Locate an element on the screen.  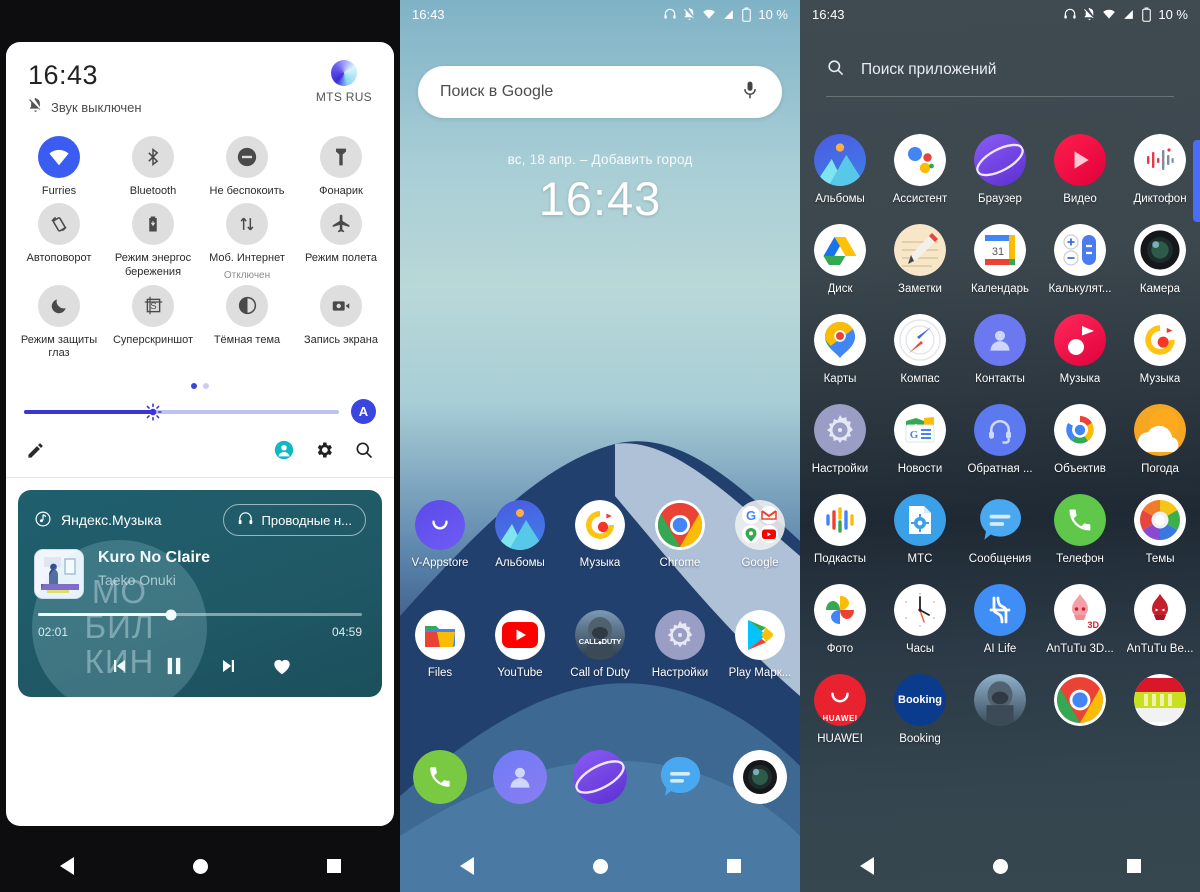
search-icon is located at coordinates (364, 452).